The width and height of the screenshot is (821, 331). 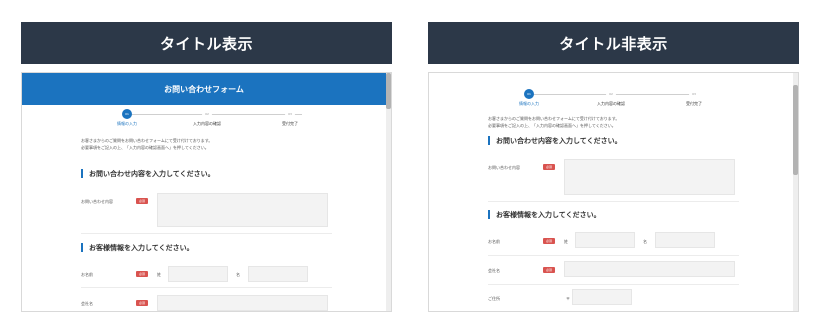 I want to click on panel-banner: タイトル表示, so click(x=206, y=43).